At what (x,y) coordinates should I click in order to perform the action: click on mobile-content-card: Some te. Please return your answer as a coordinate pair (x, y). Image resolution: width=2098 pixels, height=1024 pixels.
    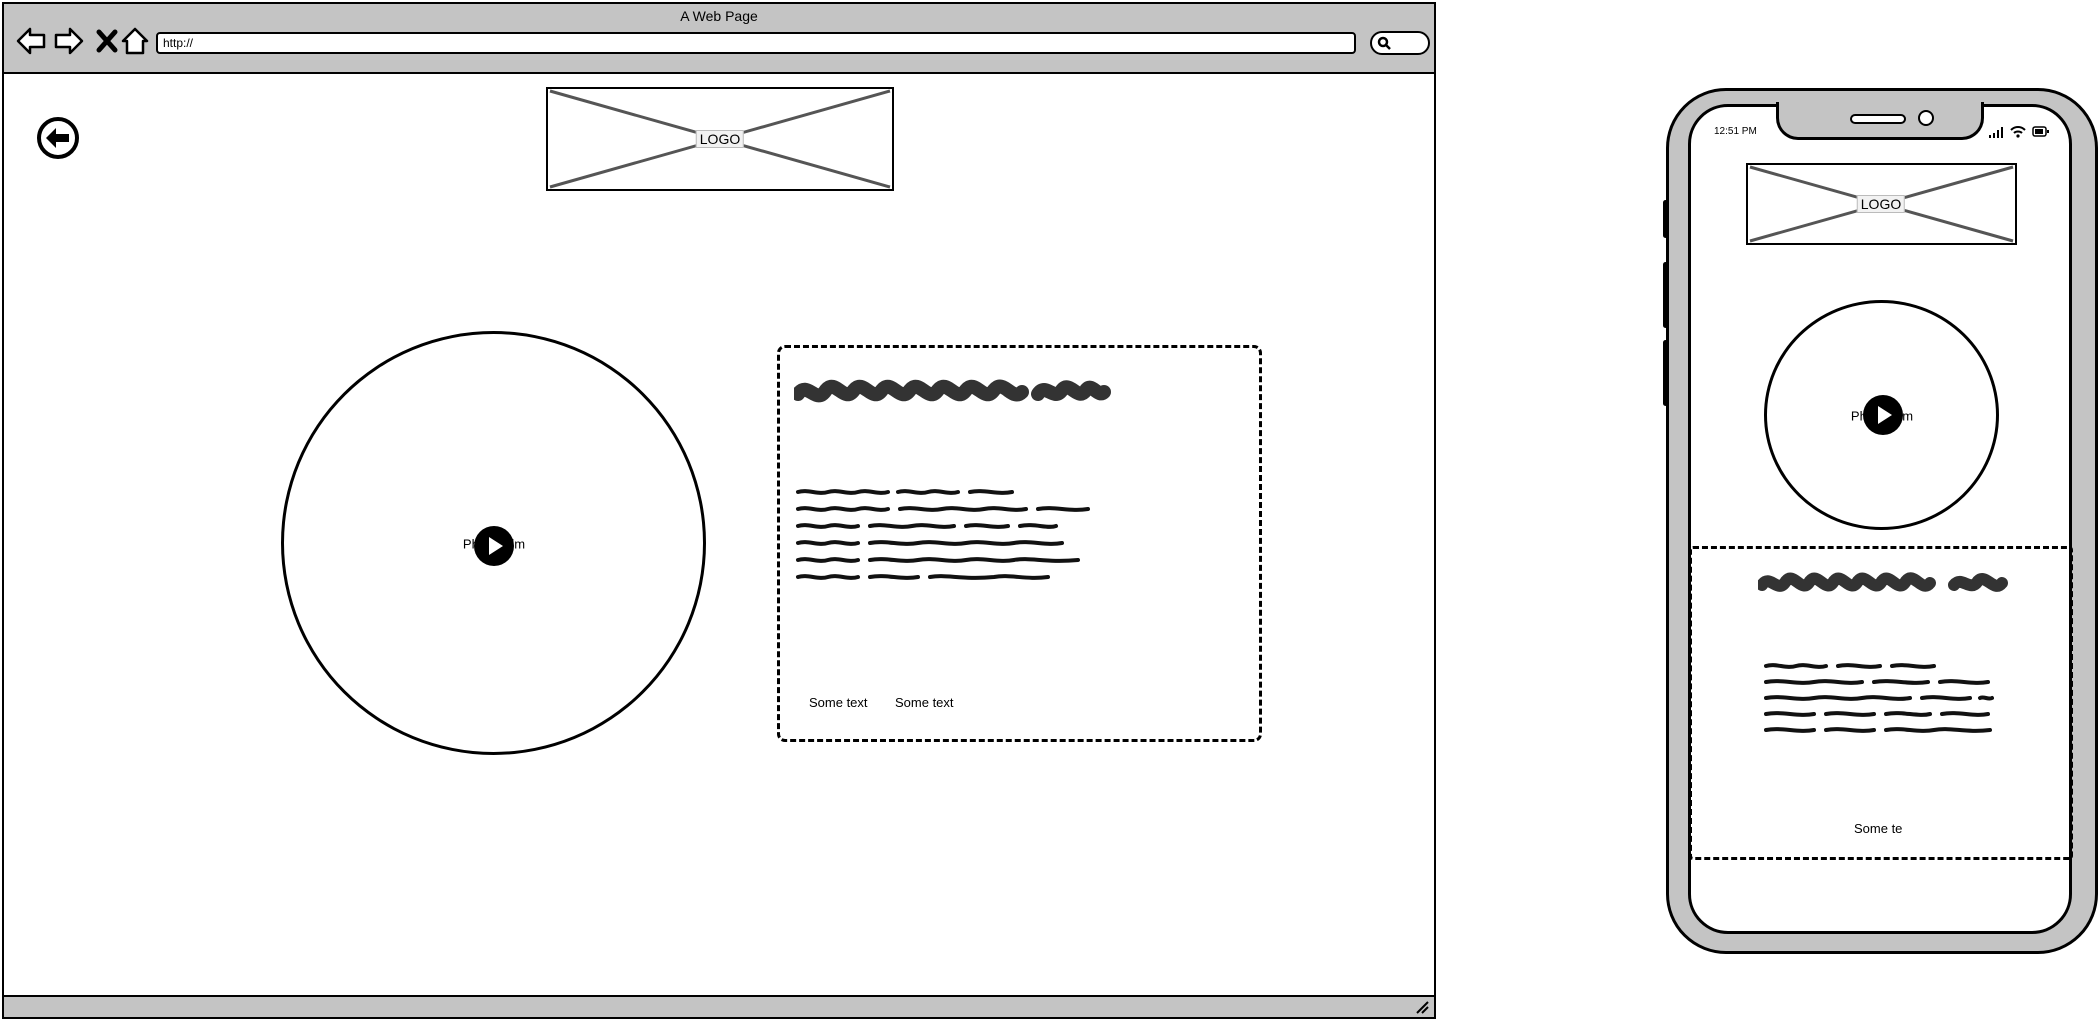
    Looking at the image, I should click on (1881, 703).